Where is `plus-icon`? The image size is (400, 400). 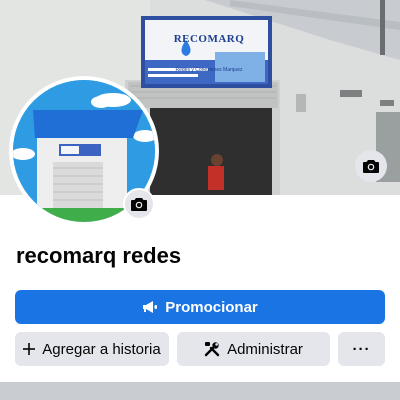 plus-icon is located at coordinates (29, 349).